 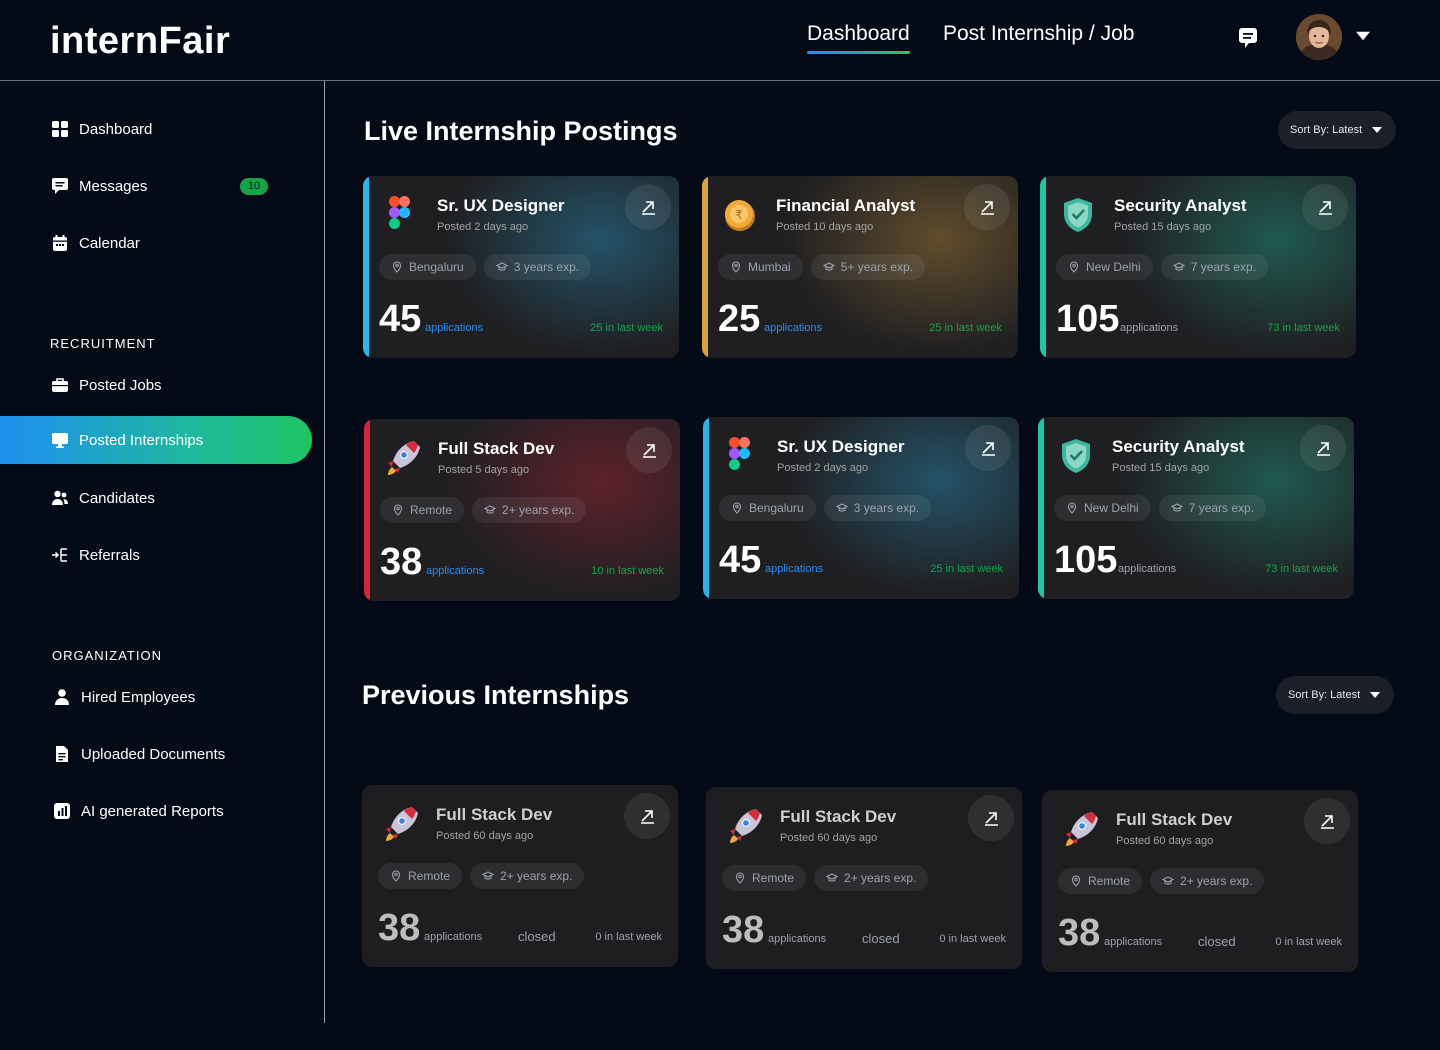 I want to click on sidebar-item-ai-reports: AI generated Reports, so click(x=156, y=811).